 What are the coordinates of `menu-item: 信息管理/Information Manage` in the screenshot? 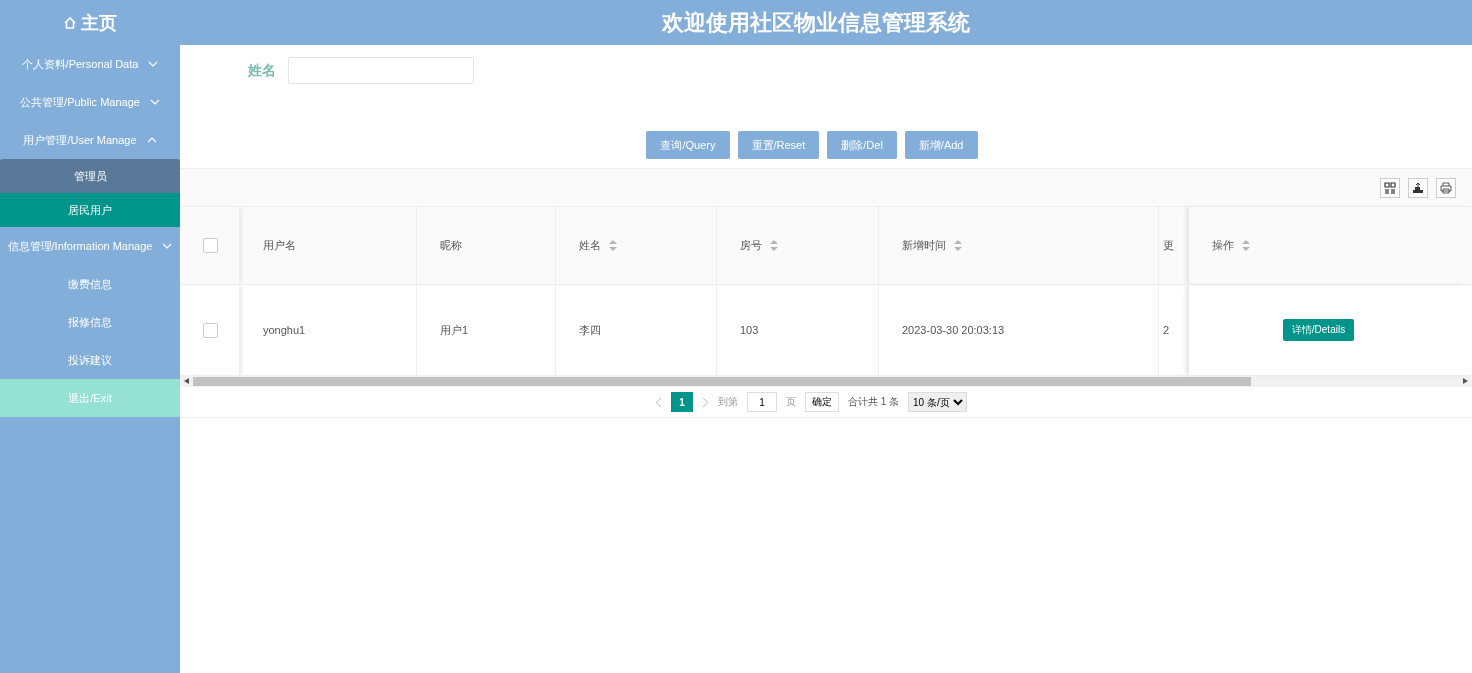 It's located at (90, 246).